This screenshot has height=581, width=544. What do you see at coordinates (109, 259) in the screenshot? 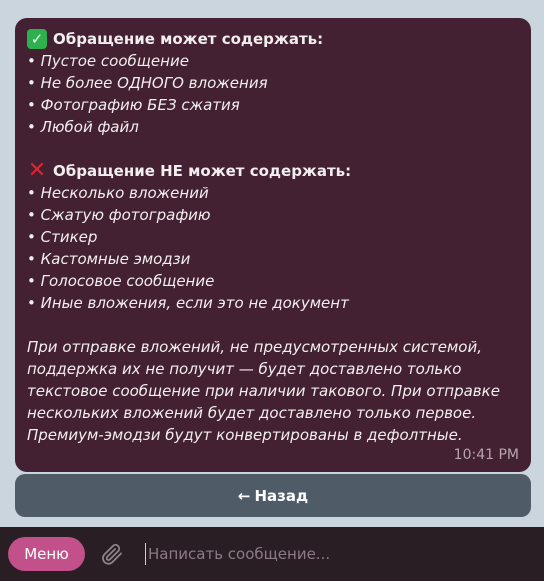
I see `list-item: • Кастомные эмодзи` at bounding box center [109, 259].